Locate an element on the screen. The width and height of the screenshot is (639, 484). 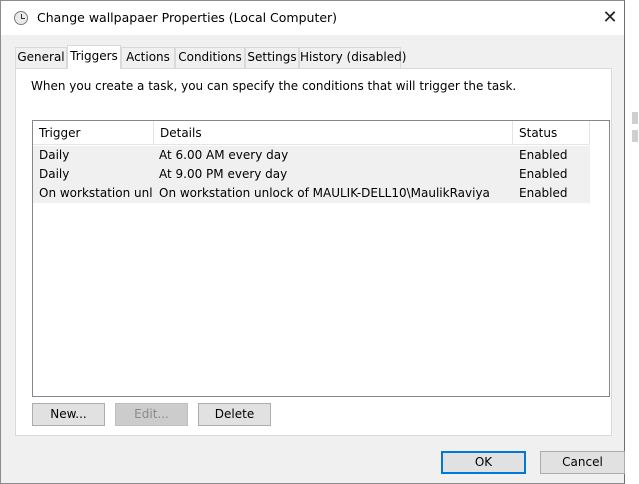
tab-triggers: Triggers is located at coordinates (94, 57).